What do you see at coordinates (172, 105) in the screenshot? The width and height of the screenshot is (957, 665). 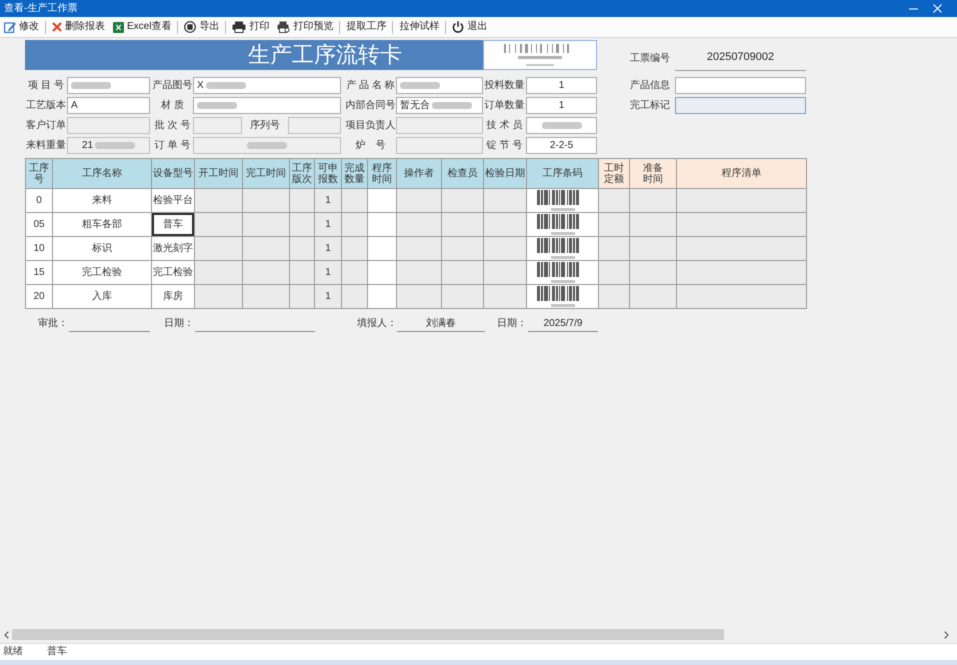 I see `field-label: 材 质` at bounding box center [172, 105].